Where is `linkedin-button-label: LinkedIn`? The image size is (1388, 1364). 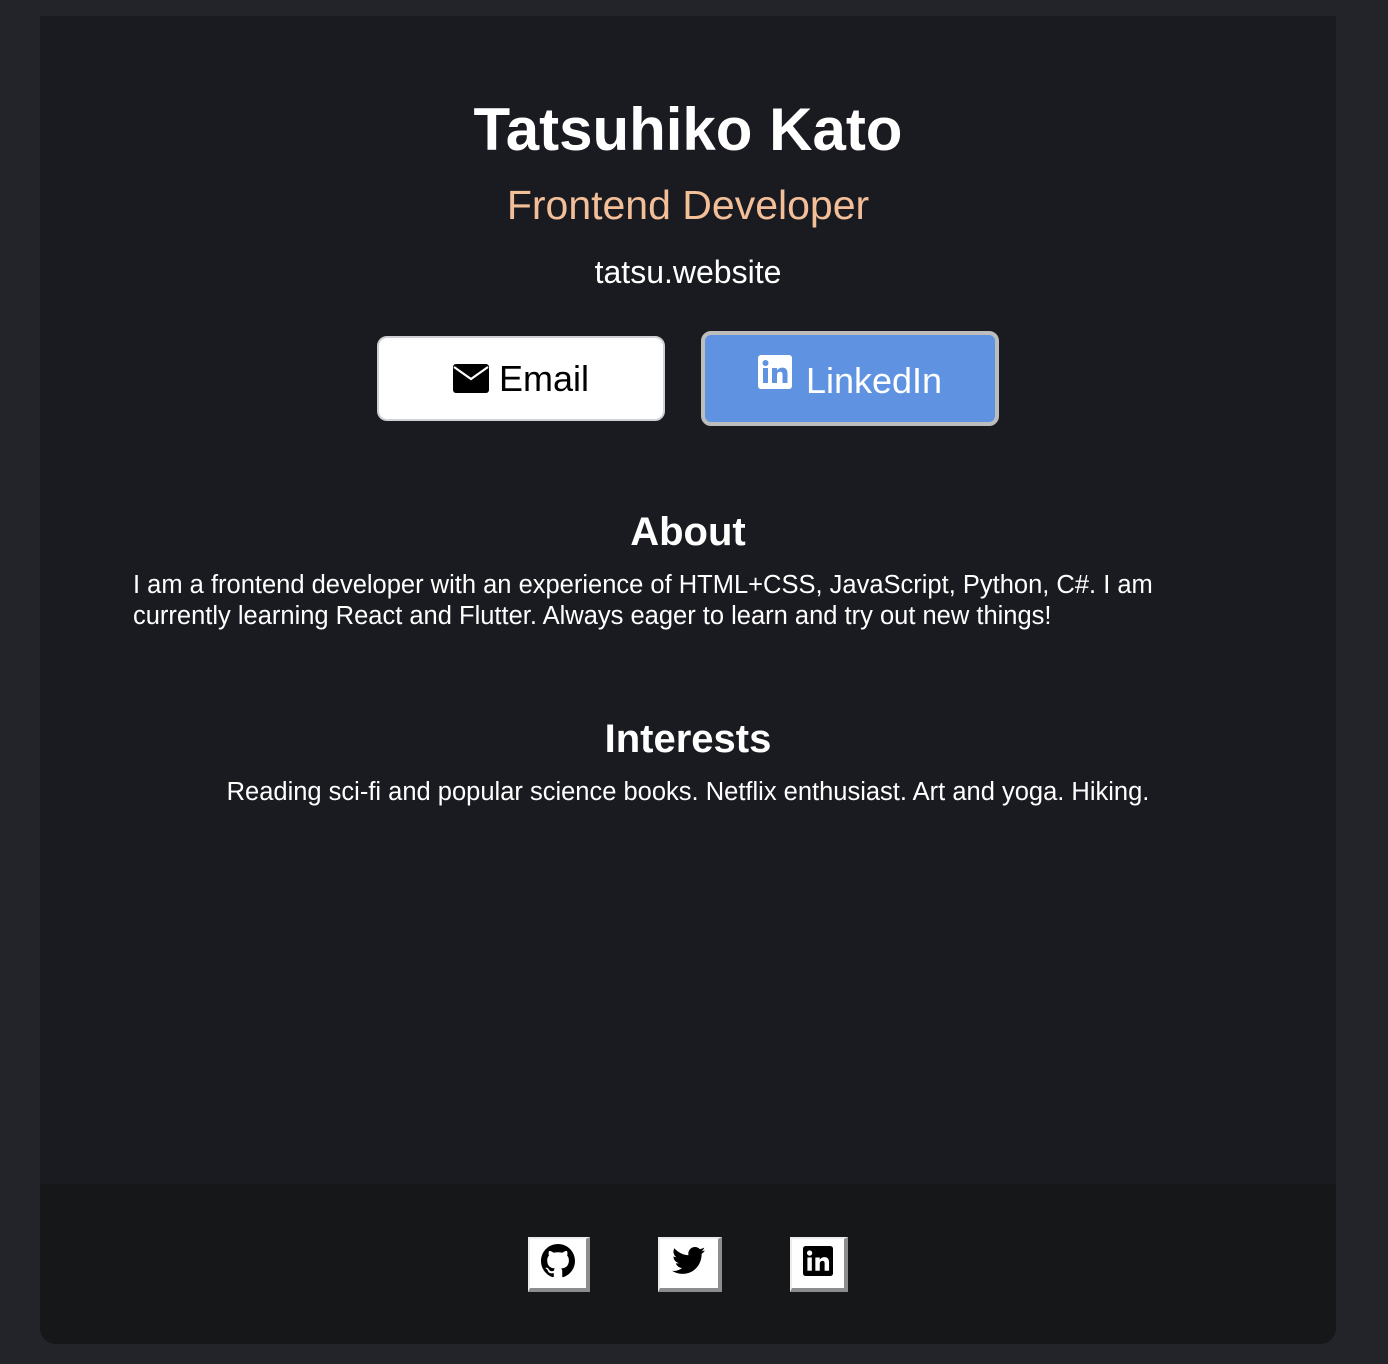 linkedin-button-label: LinkedIn is located at coordinates (874, 380).